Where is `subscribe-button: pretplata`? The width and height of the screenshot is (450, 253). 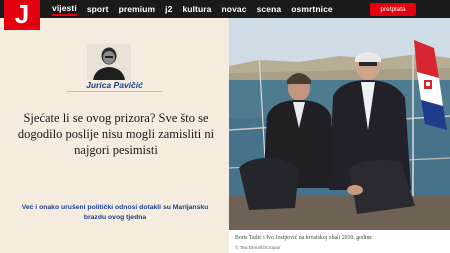 subscribe-button: pretplata is located at coordinates (393, 9).